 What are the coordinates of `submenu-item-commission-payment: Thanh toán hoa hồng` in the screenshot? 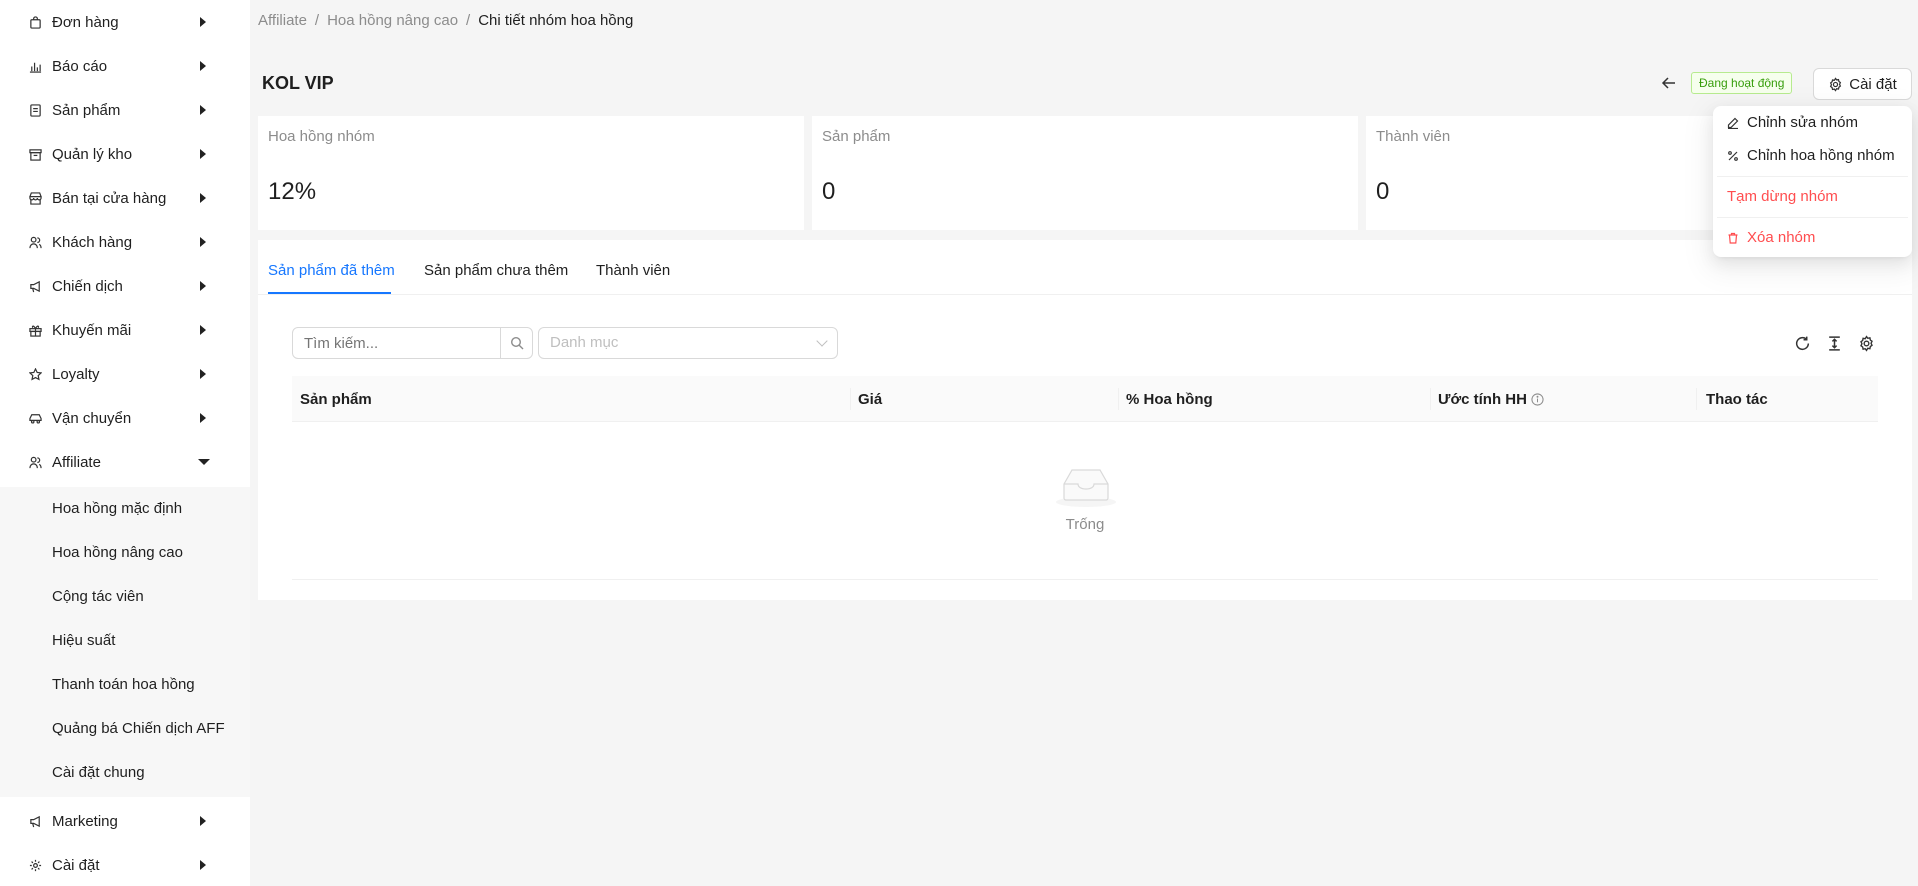 It's located at (123, 684).